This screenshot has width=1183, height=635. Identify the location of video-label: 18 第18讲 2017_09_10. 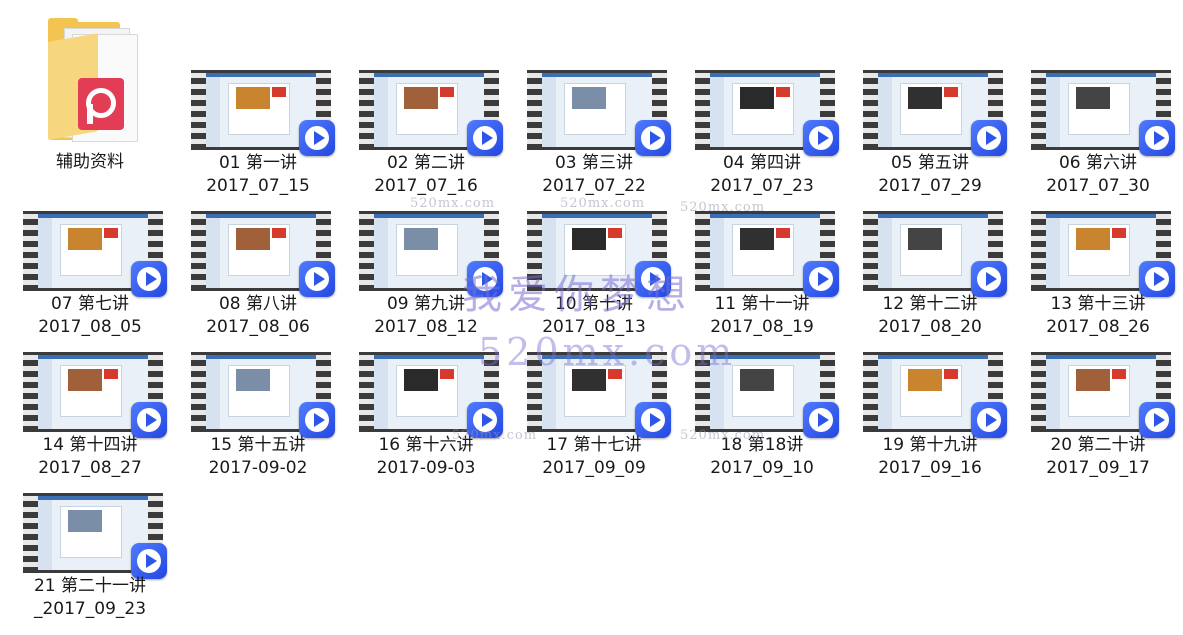
(762, 457).